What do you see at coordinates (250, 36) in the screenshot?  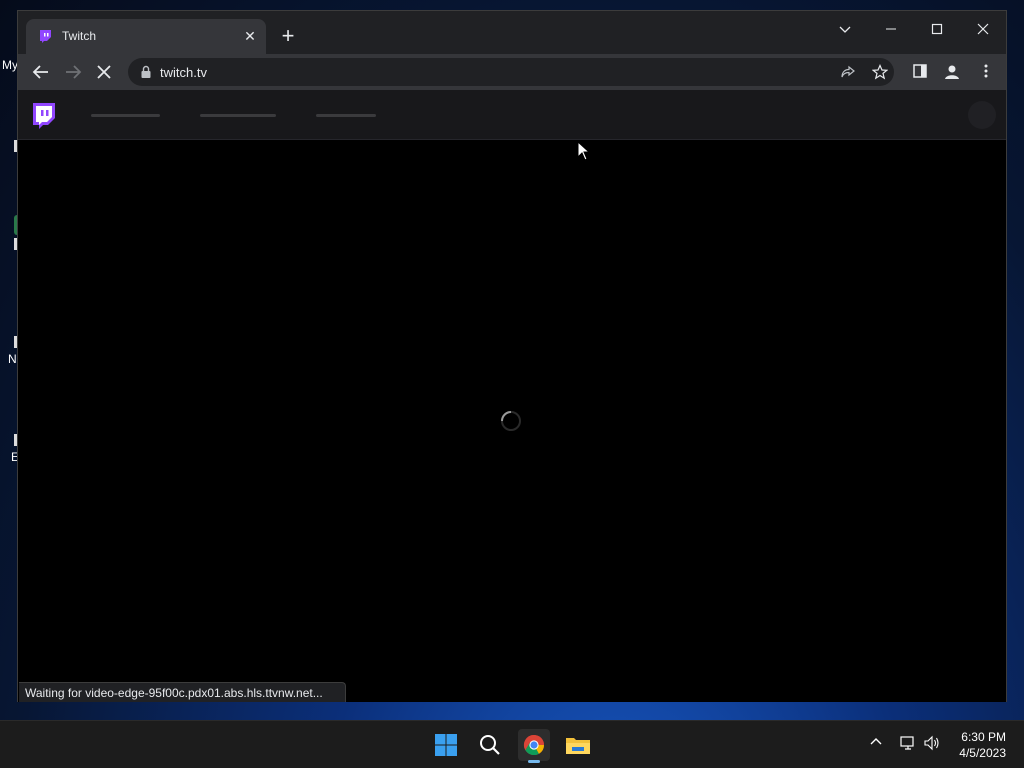 I see `tab-close-icon: ✕` at bounding box center [250, 36].